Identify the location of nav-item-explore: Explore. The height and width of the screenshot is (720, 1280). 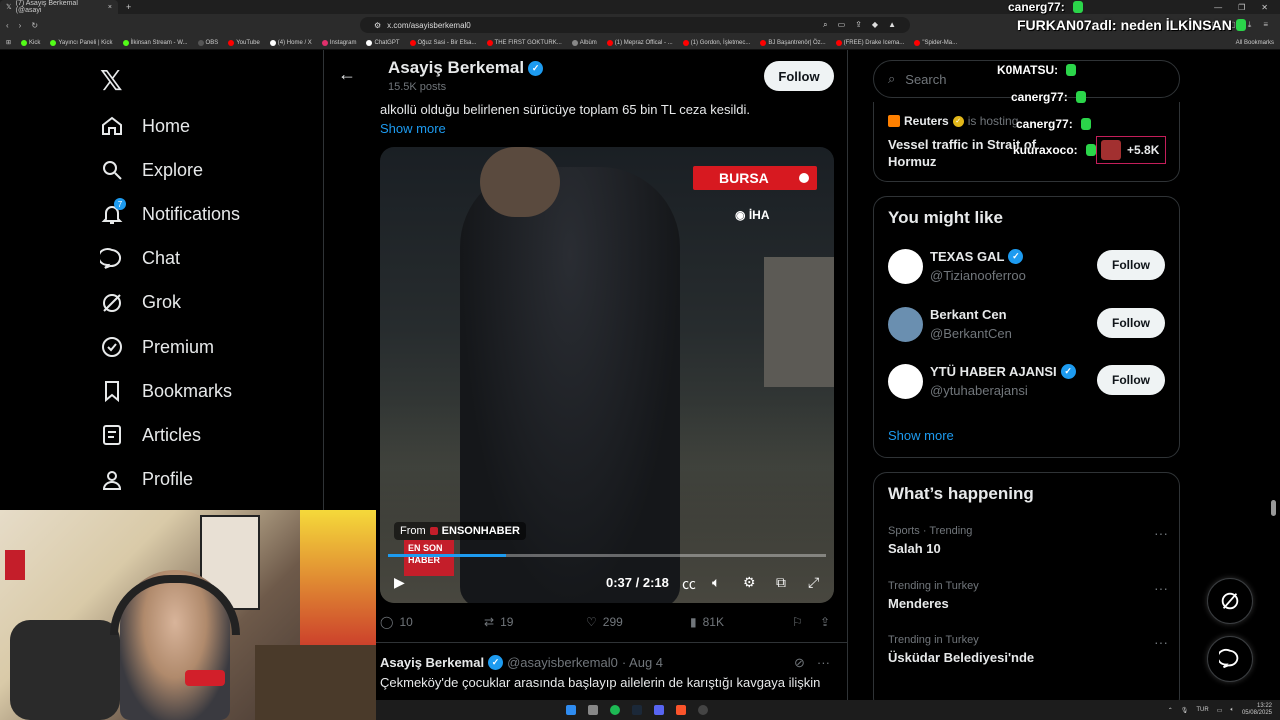
(151, 170).